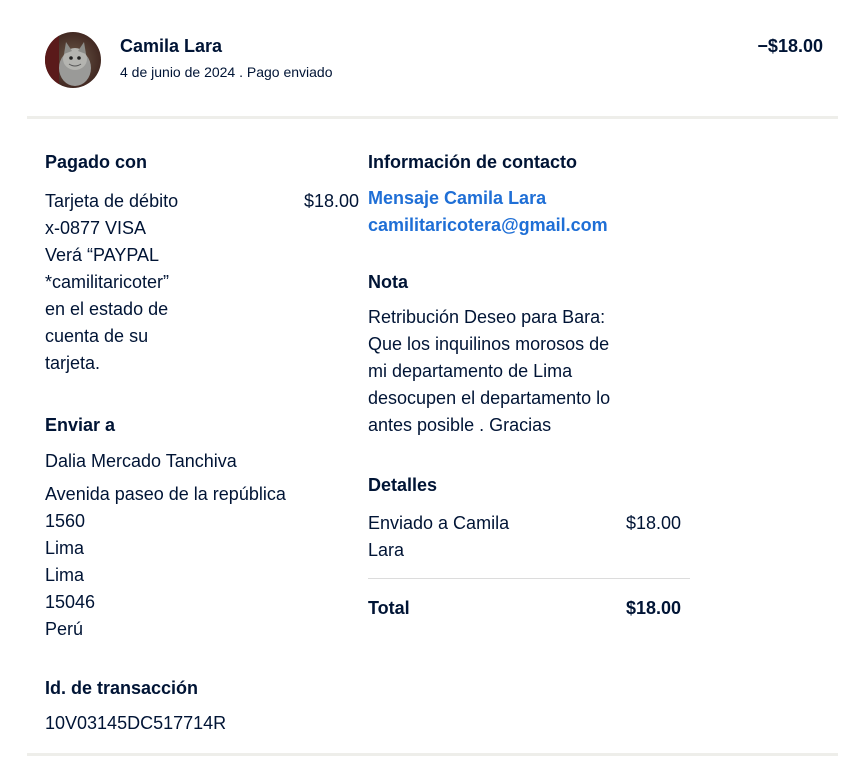 Image resolution: width=866 pixels, height=764 pixels. What do you see at coordinates (654, 523) in the screenshot?
I see `details-item-amount: $18.00` at bounding box center [654, 523].